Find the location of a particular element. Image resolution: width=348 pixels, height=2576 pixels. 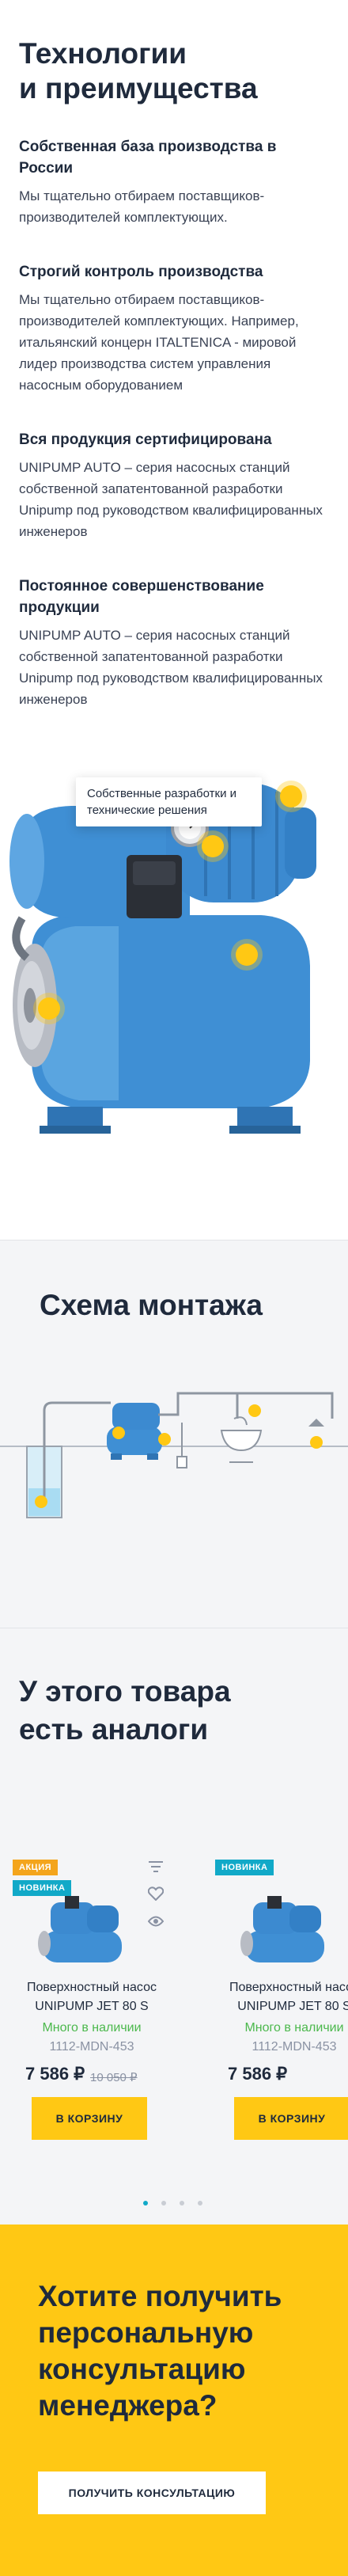

title-line-3: консультацию is located at coordinates (142, 2369).